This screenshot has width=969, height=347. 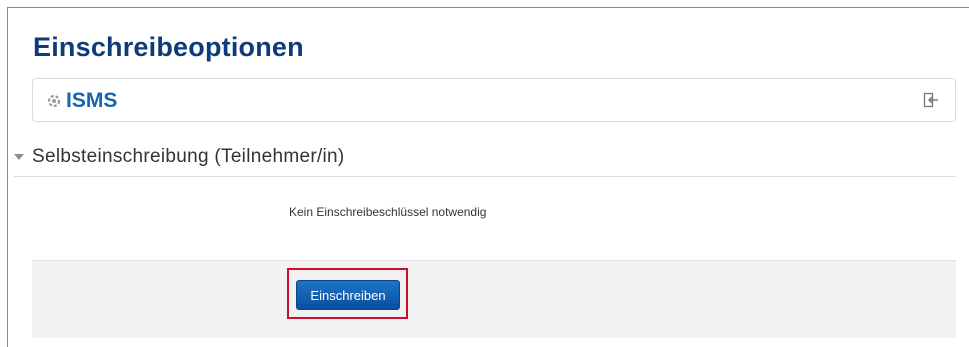 I want to click on enrol-button: Einschreiben, so click(x=348, y=295).